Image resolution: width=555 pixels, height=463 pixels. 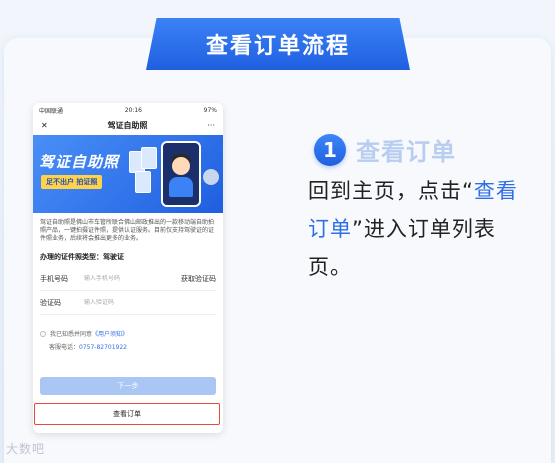 I want to click on banner-title: 查看订单流程, so click(x=277, y=46).